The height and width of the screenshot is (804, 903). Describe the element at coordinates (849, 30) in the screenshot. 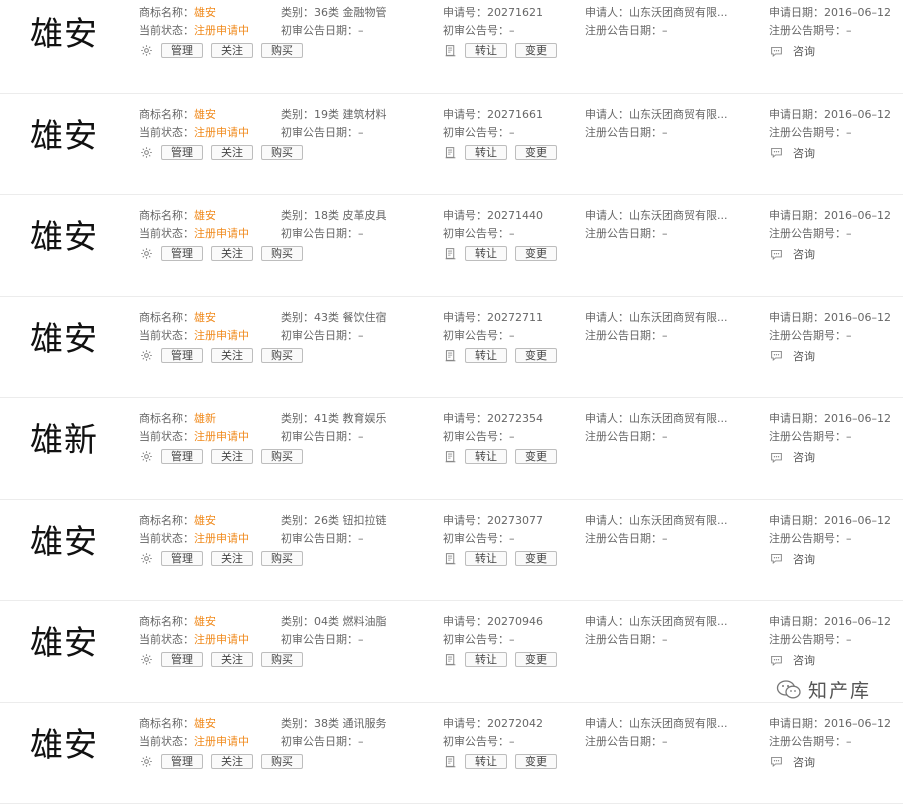

I see `reg-pub-no-value: –` at that location.